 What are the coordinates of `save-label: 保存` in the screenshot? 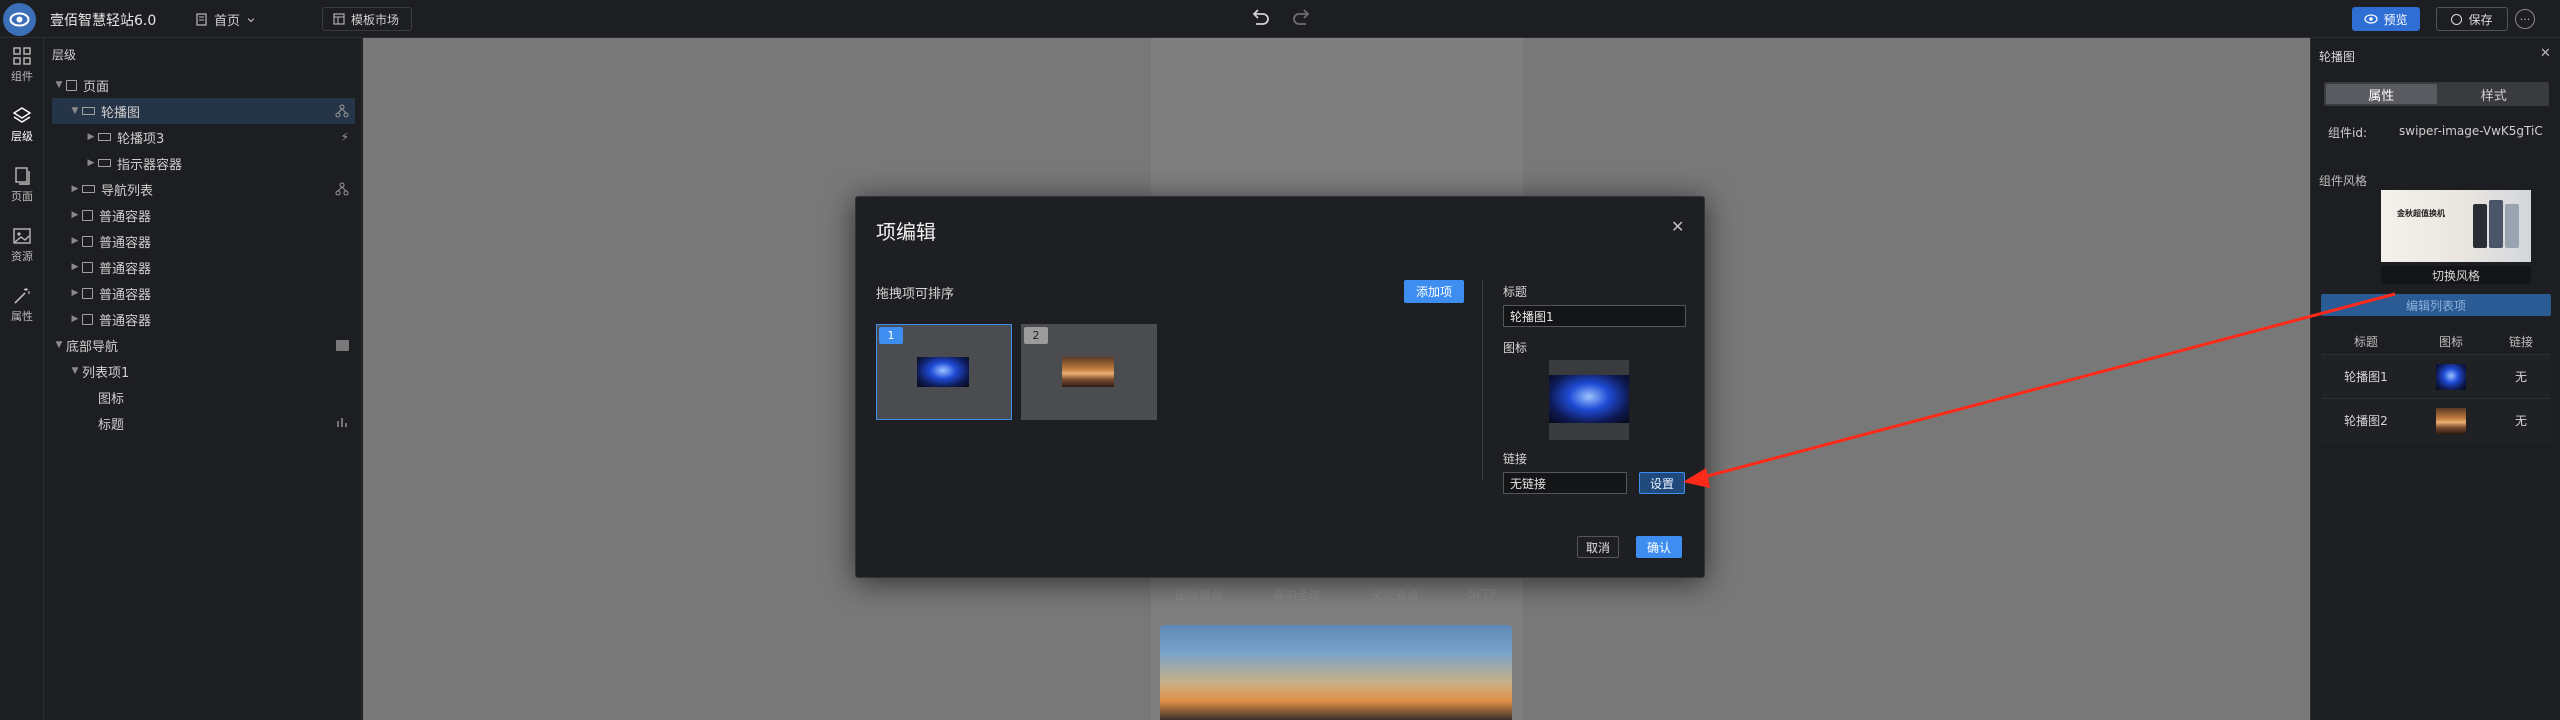 It's located at (2480, 19).